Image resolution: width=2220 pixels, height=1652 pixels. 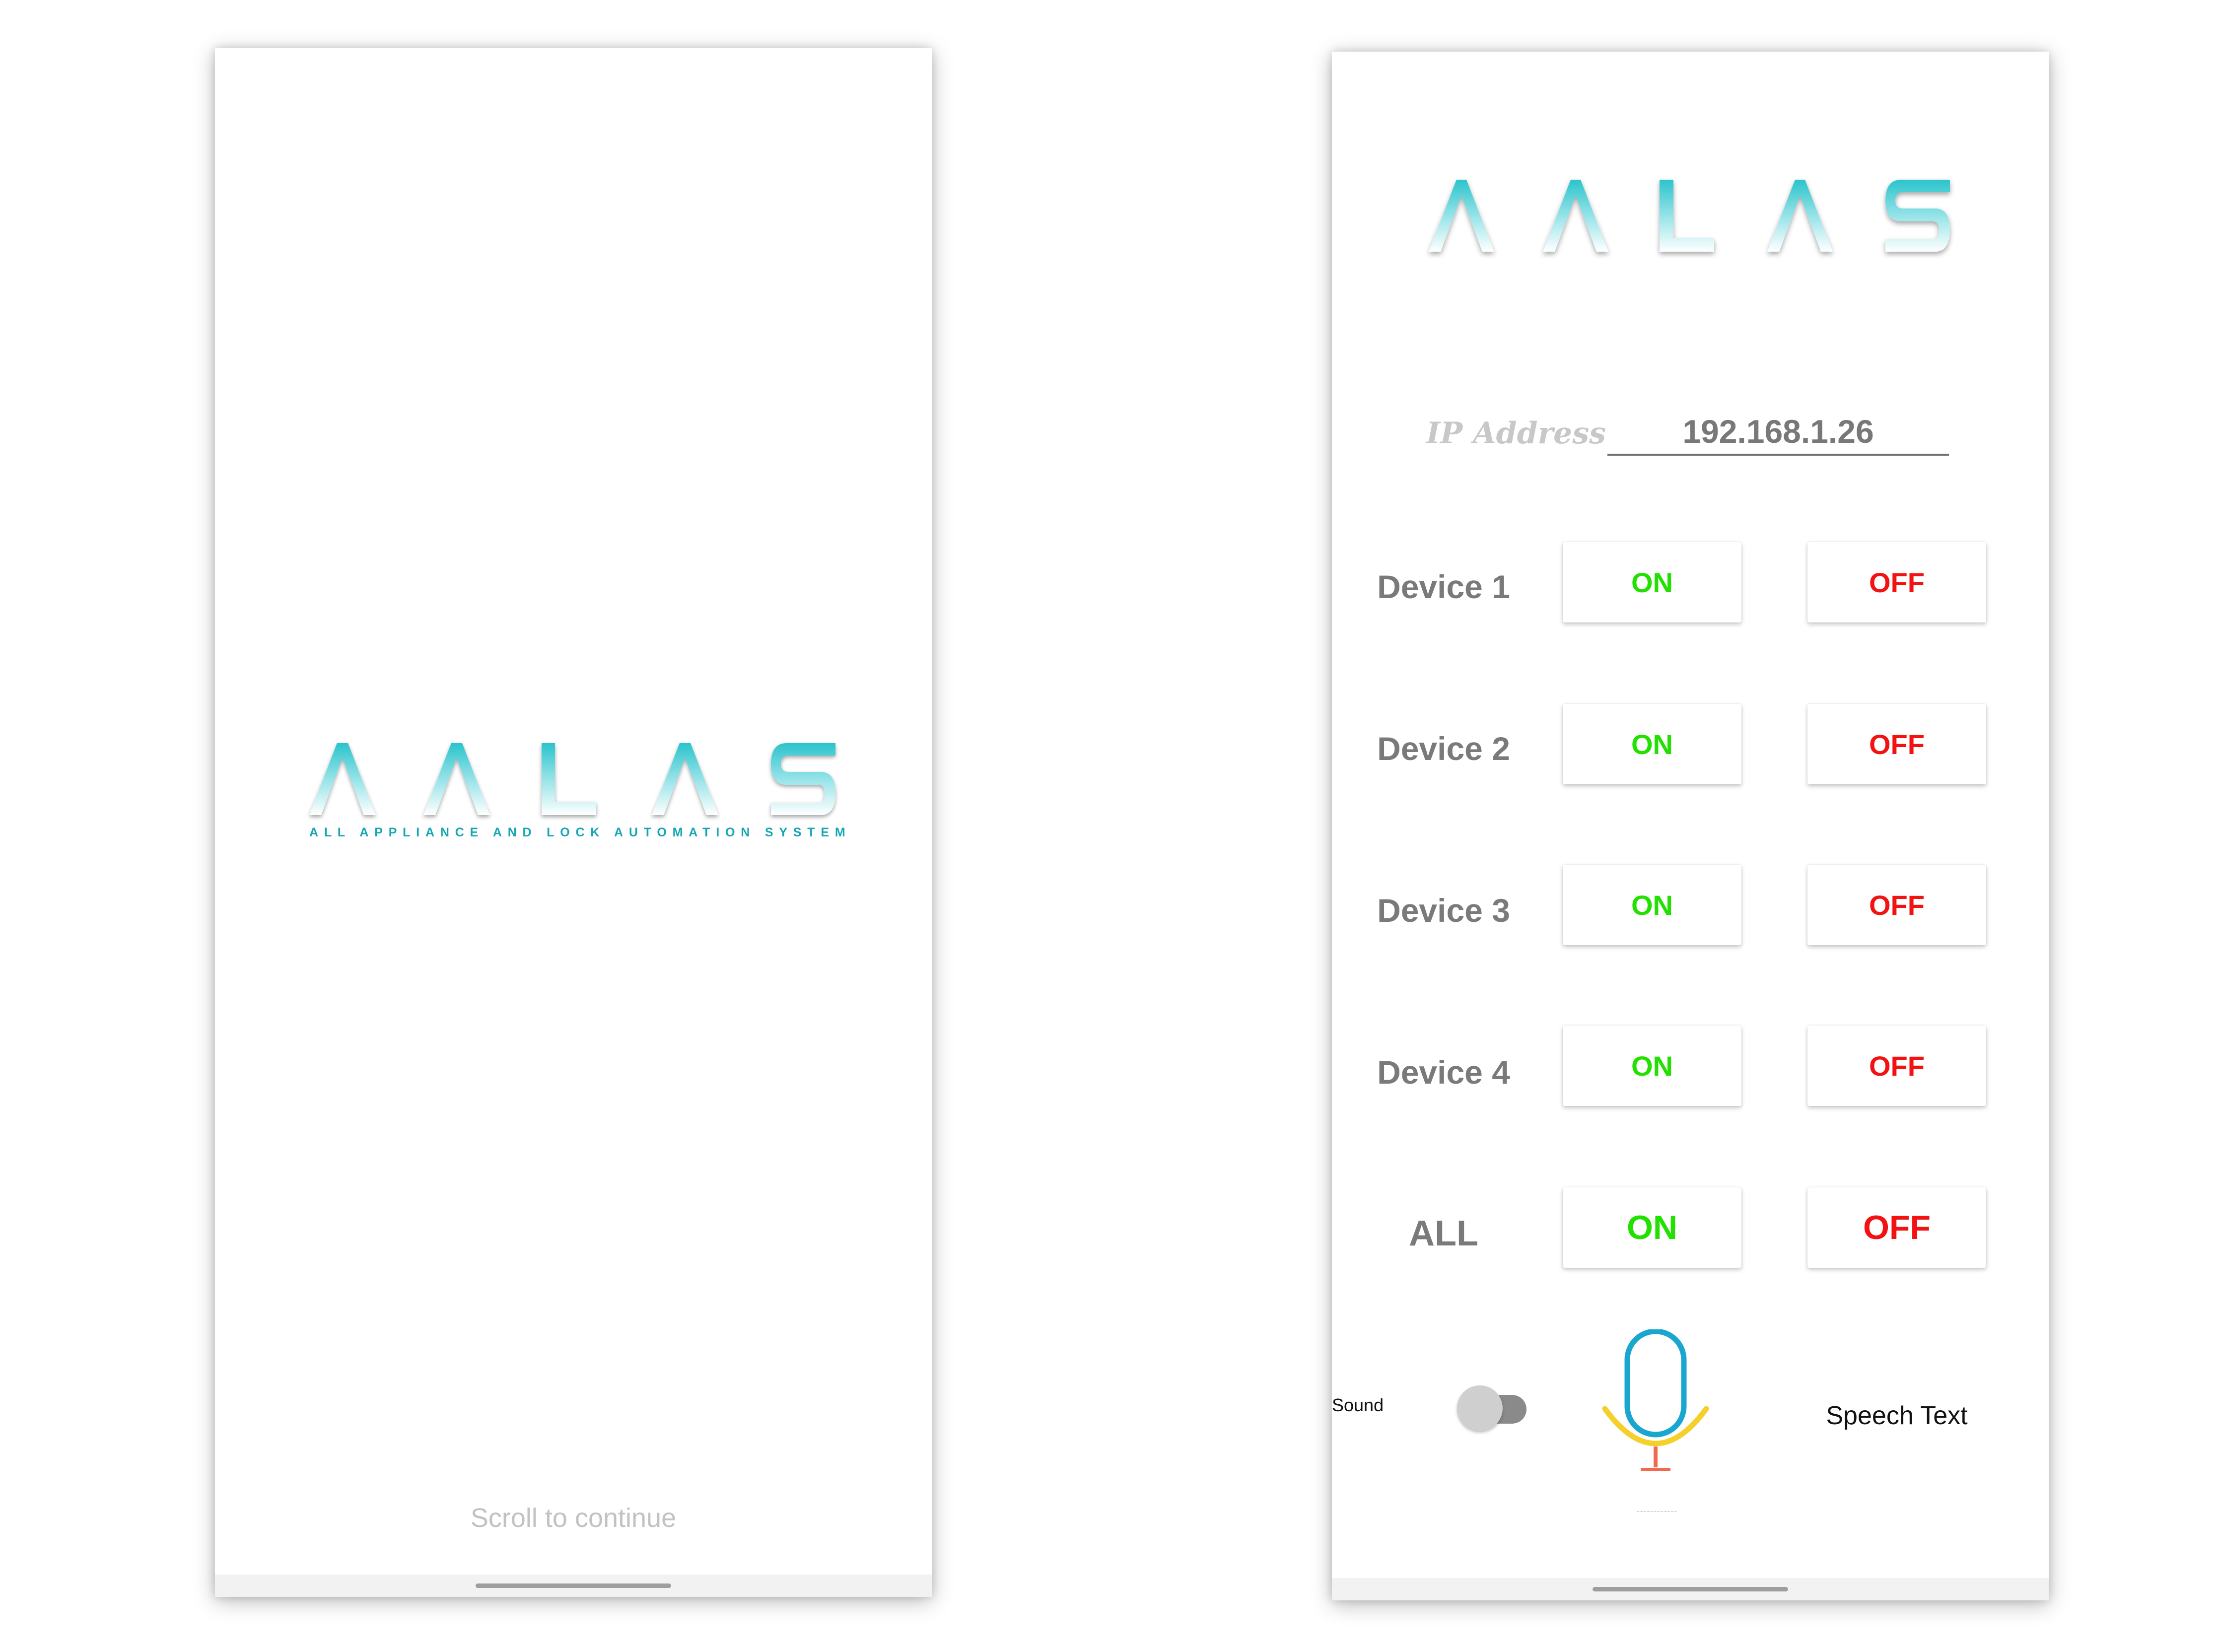 What do you see at coordinates (580, 833) in the screenshot?
I see `logo-tagline: ALL APPLIANCE AND LOCK AUTOMATION SYSTEM` at bounding box center [580, 833].